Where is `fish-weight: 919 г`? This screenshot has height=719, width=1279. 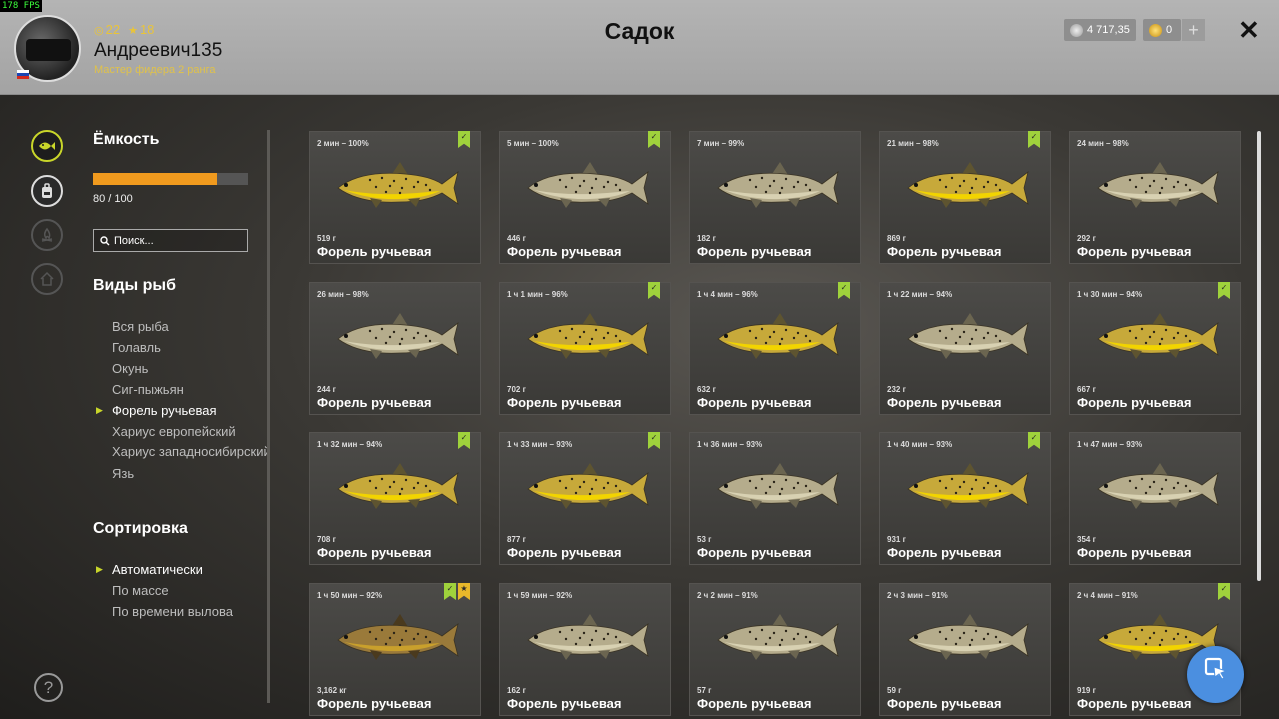 fish-weight: 919 г is located at coordinates (1086, 690).